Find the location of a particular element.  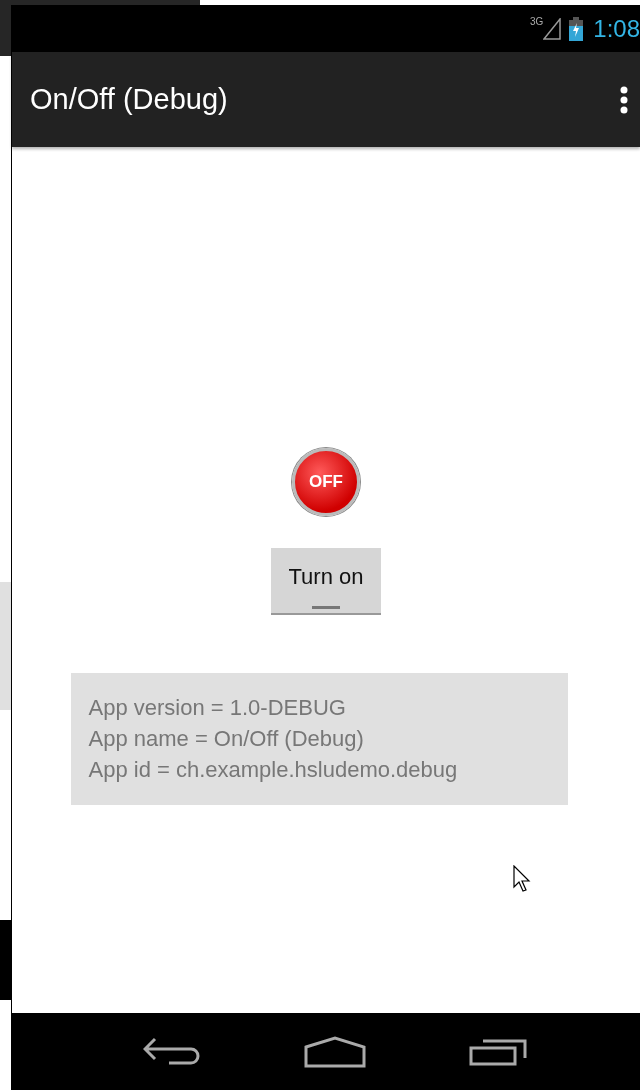

recent-apps-icon is located at coordinates (498, 1051).